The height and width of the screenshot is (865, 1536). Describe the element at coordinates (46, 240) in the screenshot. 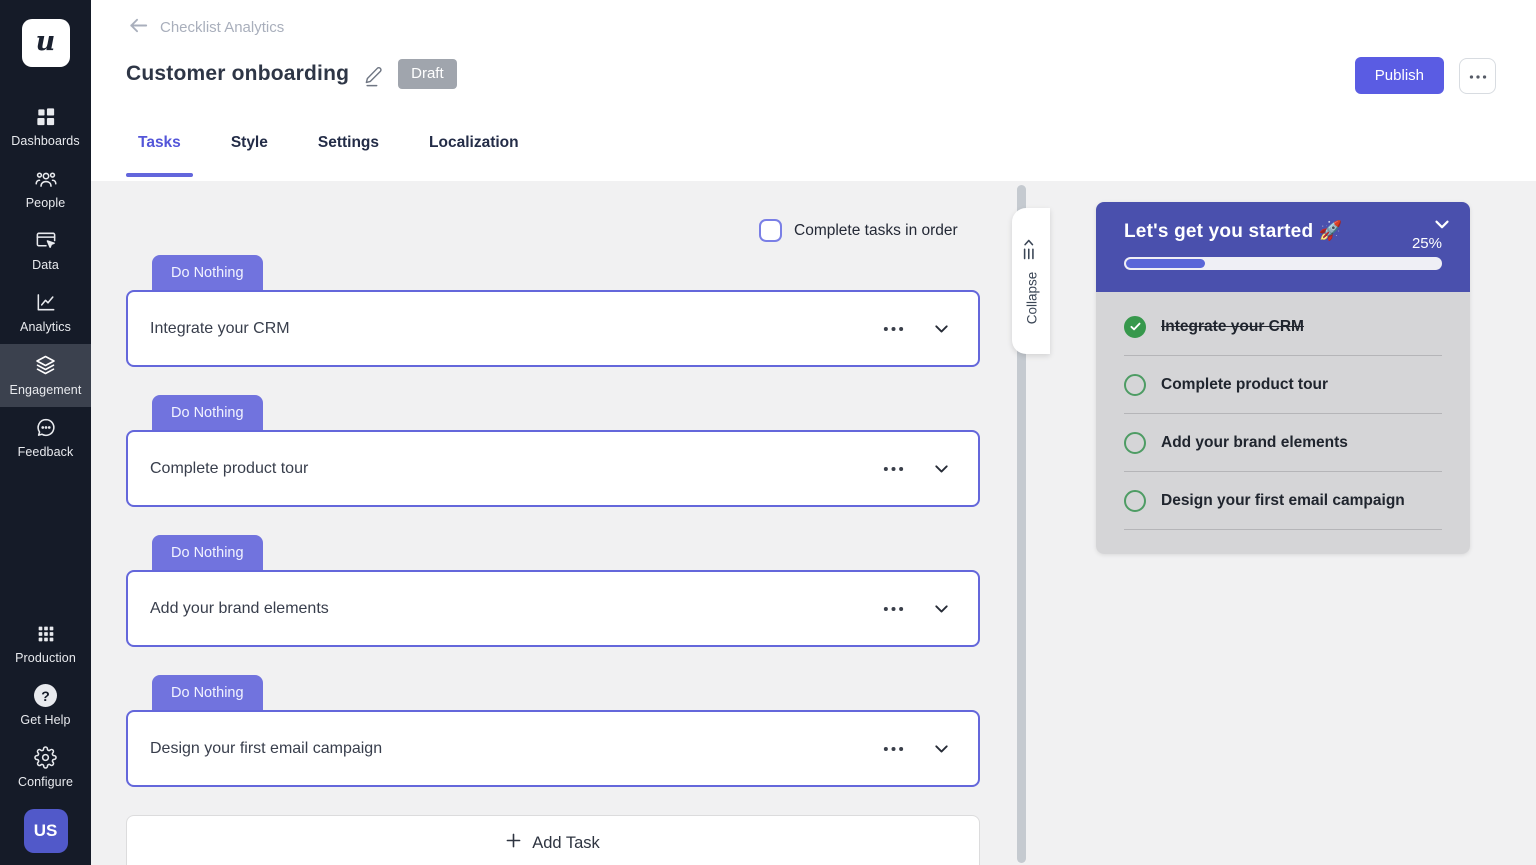

I see `data-window-icon` at that location.